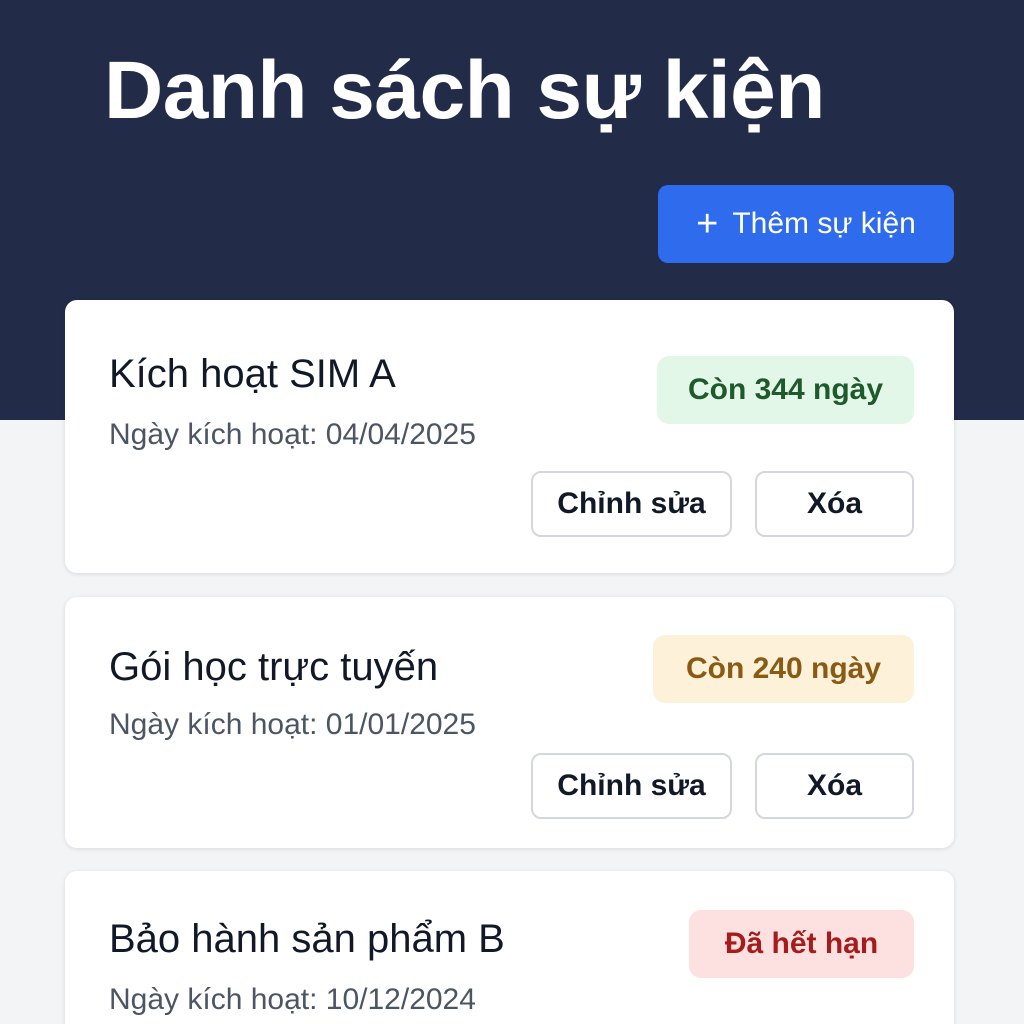 This screenshot has height=1024, width=1024. What do you see at coordinates (292, 999) in the screenshot?
I see `event-date: Ngày kích hoạt: 10/12/2024` at bounding box center [292, 999].